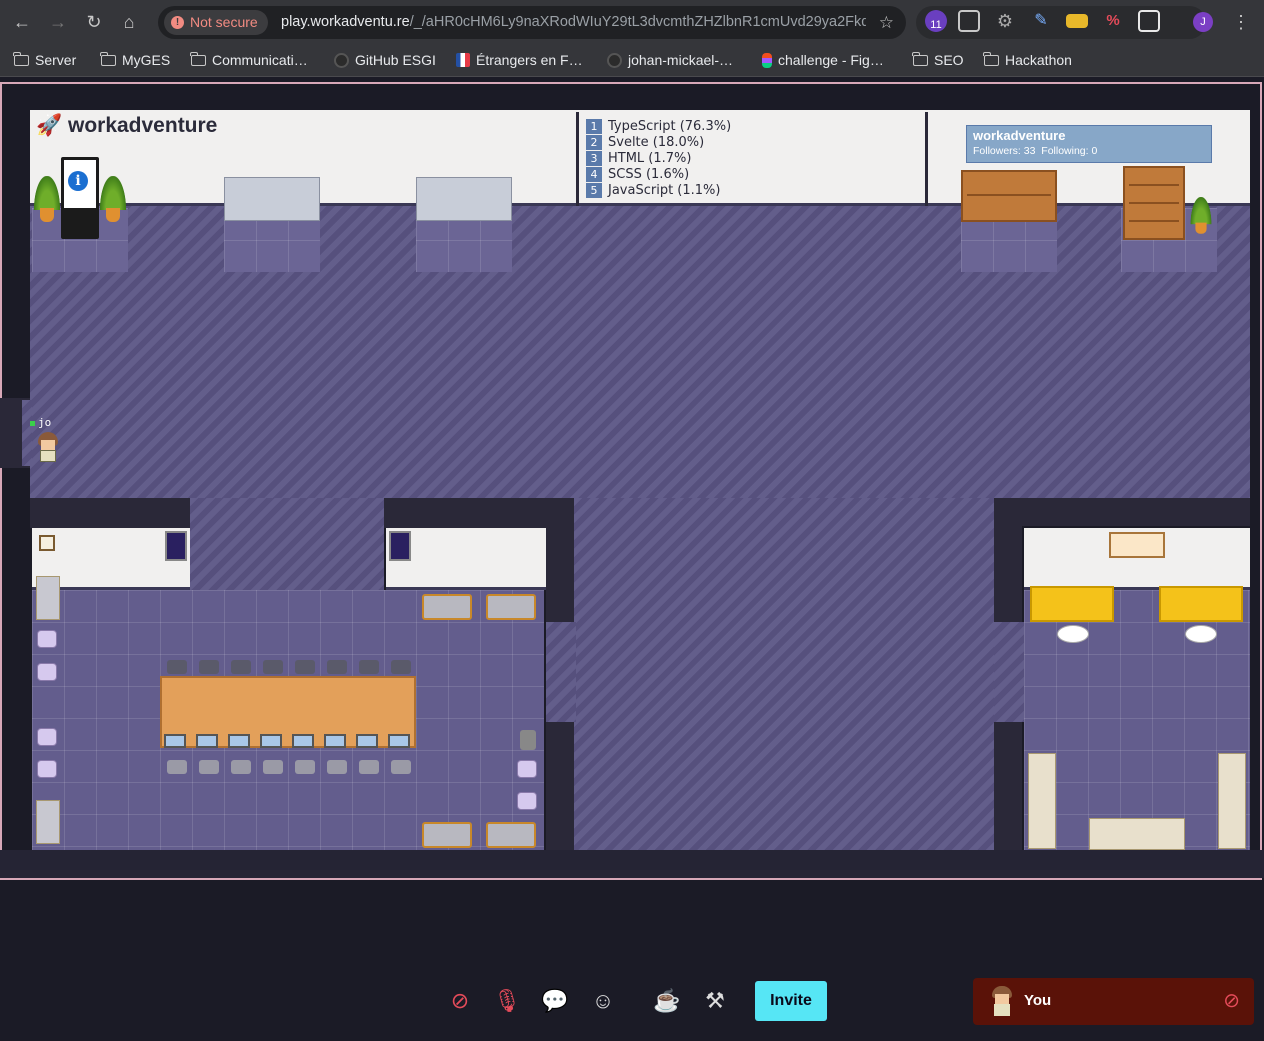 The width and height of the screenshot is (1264, 1041). Describe the element at coordinates (926, 159) in the screenshot. I see `wall-divider` at that location.